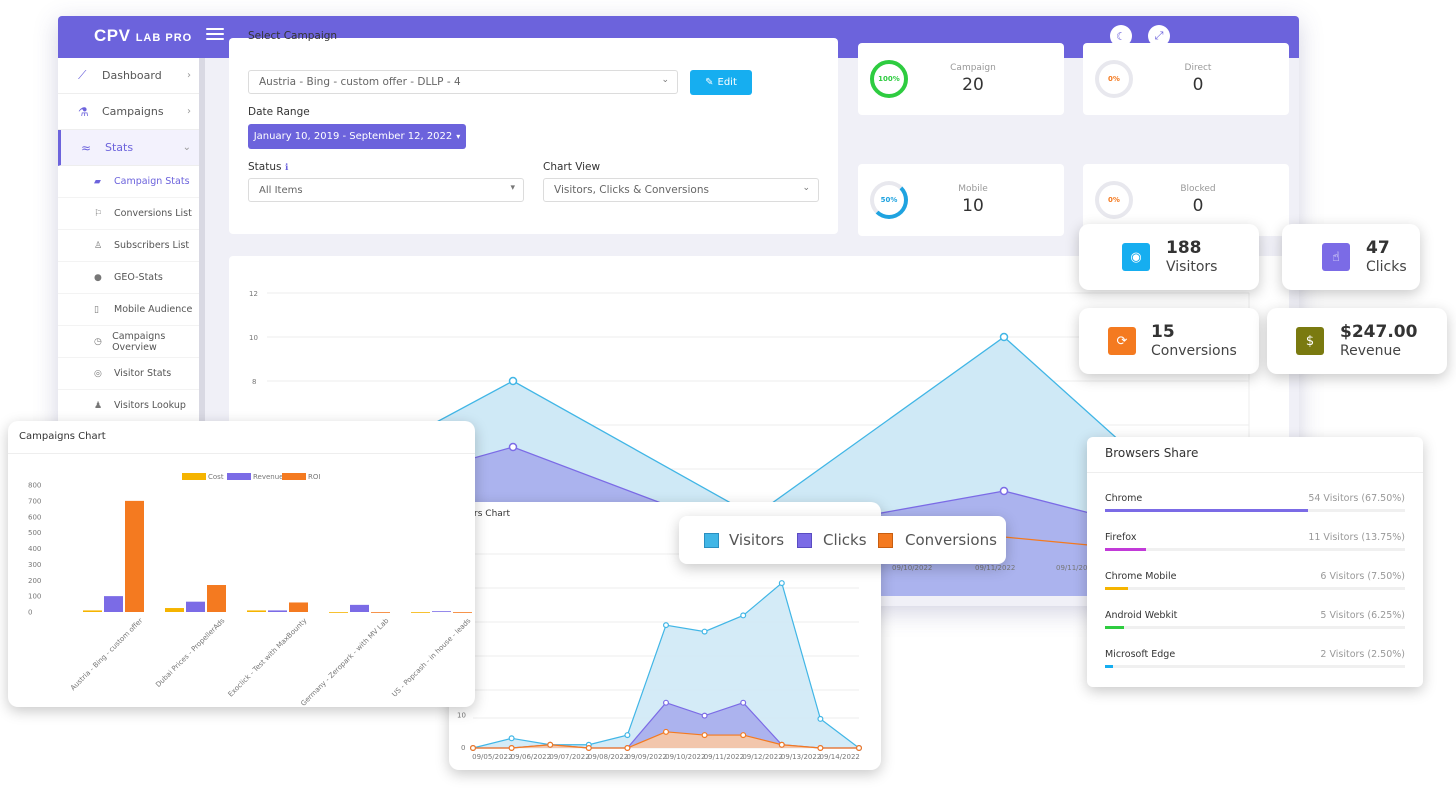  Describe the element at coordinates (150, 405) in the screenshot. I see `sidebar-subitem-label: Visitors Lookup` at that location.